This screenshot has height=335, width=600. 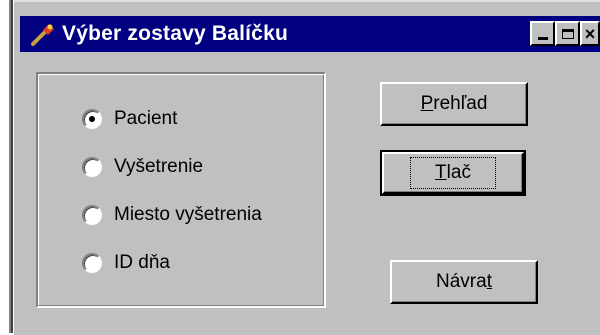 I want to click on button-label-post: lač, so click(x=458, y=172).